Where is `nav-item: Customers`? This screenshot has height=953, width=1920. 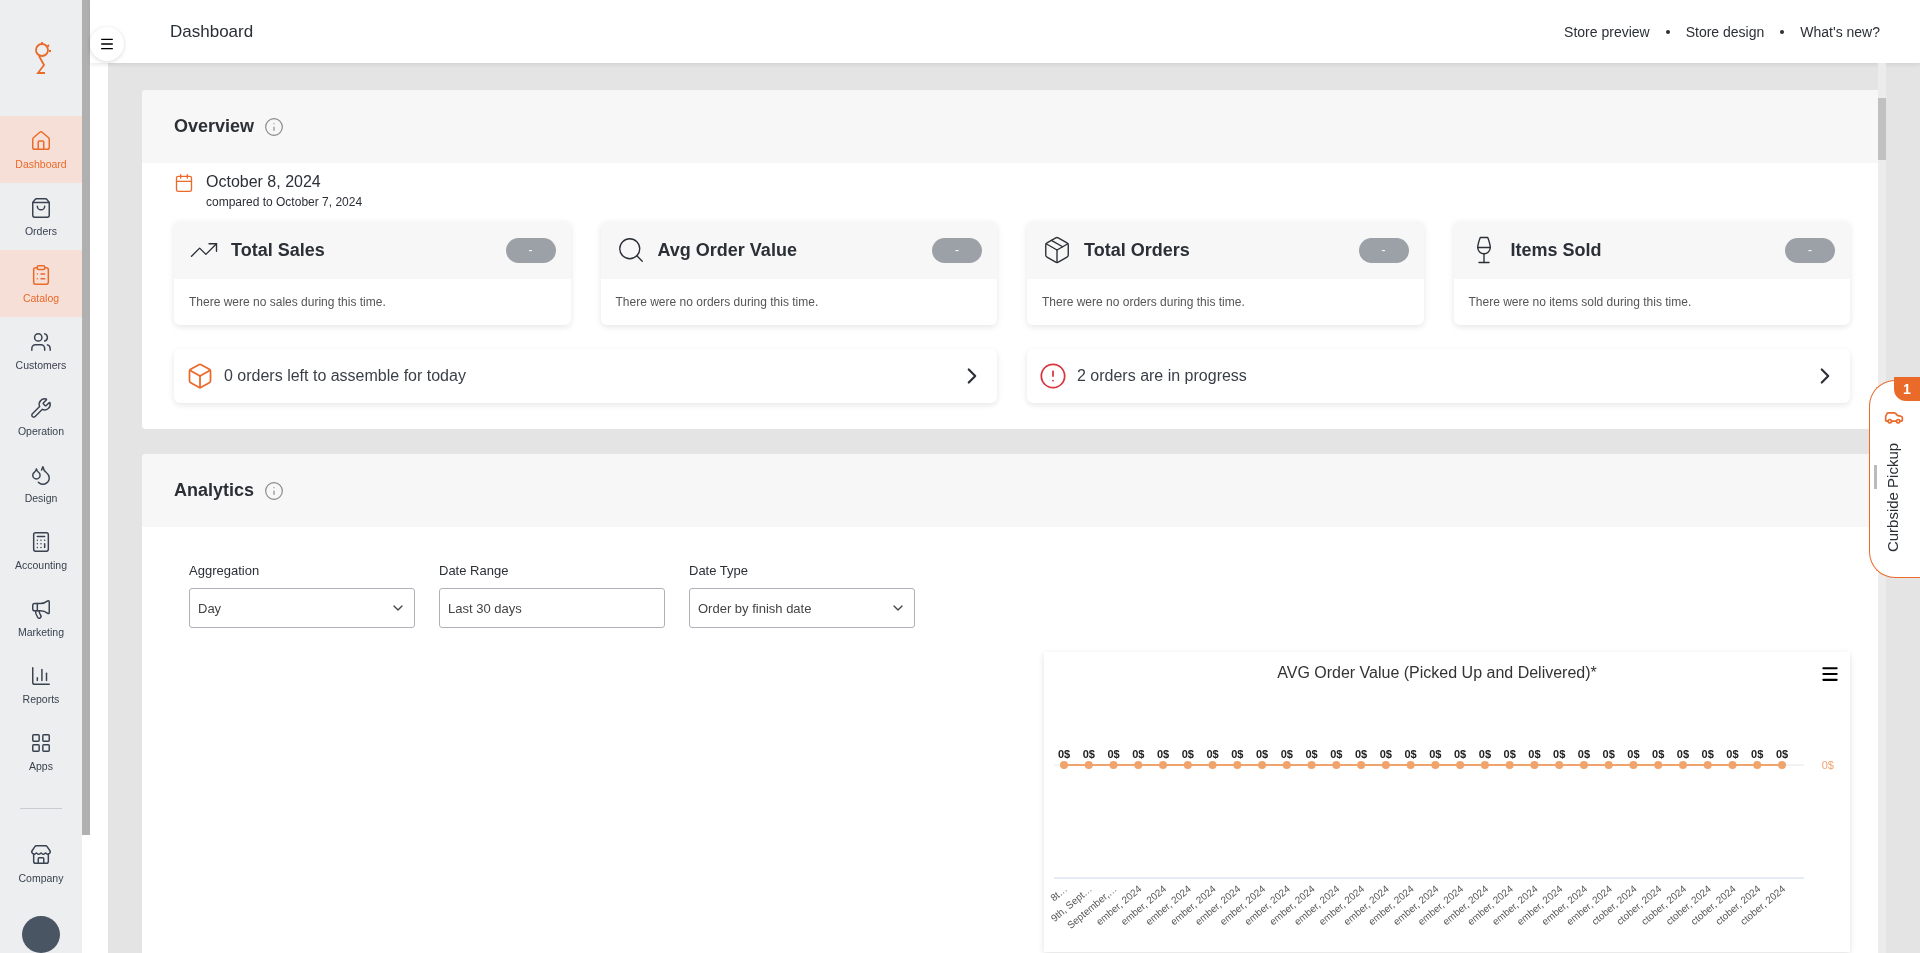 nav-item: Customers is located at coordinates (41, 350).